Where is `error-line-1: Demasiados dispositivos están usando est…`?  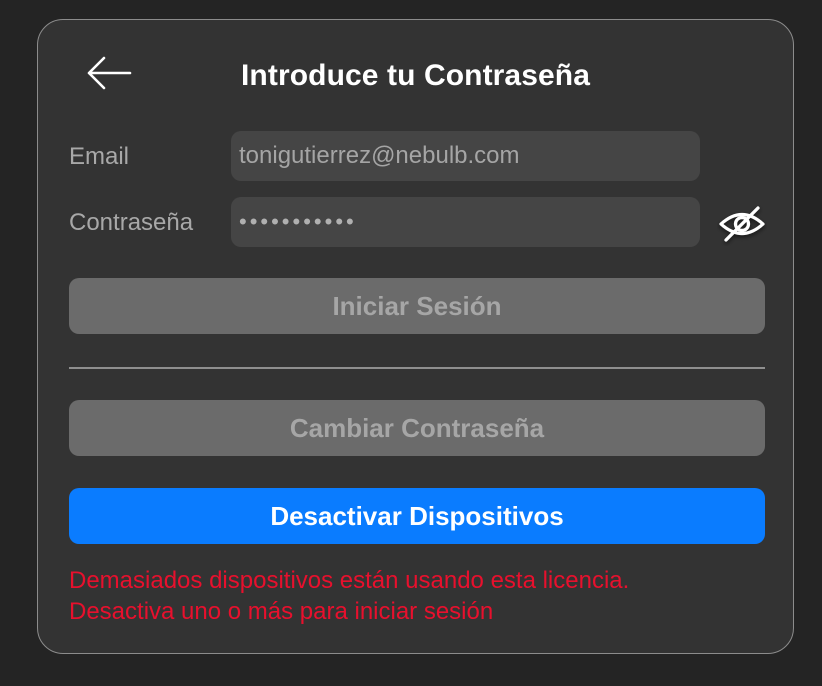 error-line-1: Demasiados dispositivos están usando est… is located at coordinates (349, 580).